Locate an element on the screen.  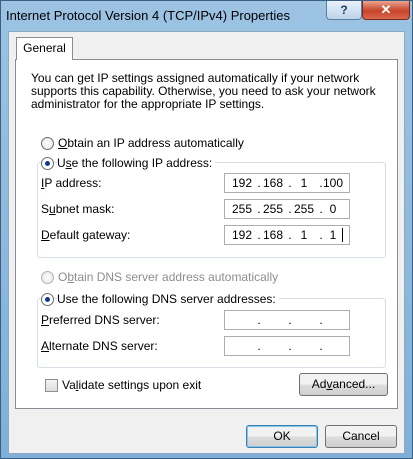
close-button: ✕ is located at coordinates (386, 10).